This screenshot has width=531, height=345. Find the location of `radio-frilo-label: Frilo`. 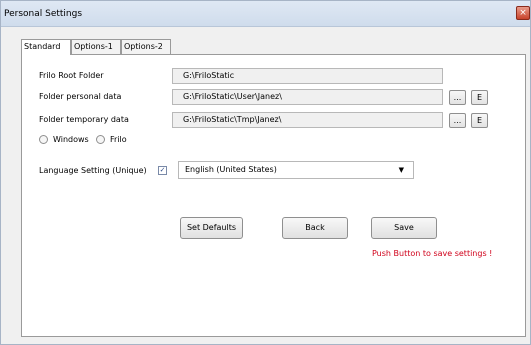

radio-frilo-label: Frilo is located at coordinates (118, 139).